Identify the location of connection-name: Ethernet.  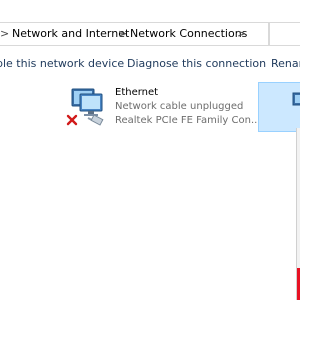
(137, 92).